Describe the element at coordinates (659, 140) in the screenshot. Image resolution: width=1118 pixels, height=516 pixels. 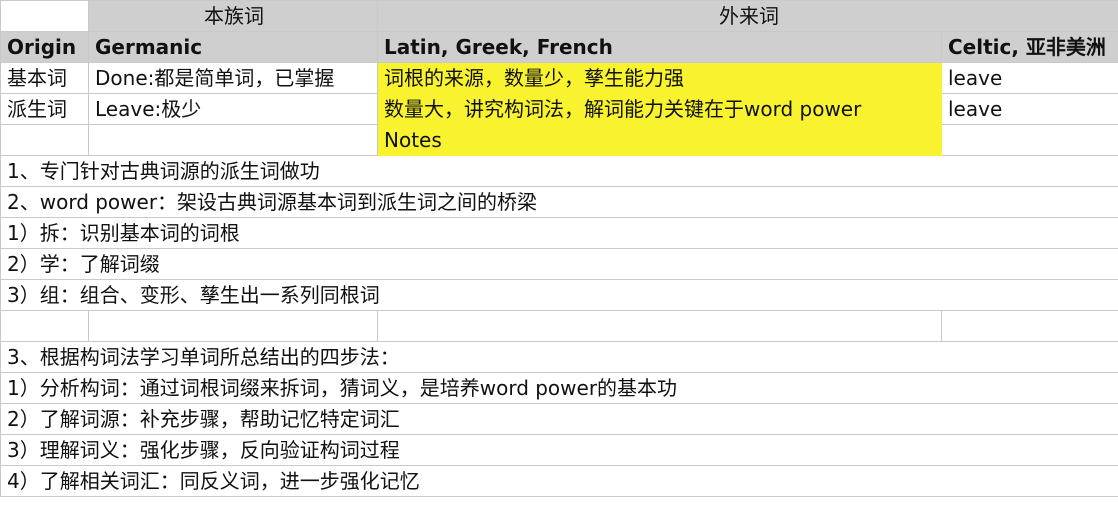
I see `cell-latin: Notes` at that location.